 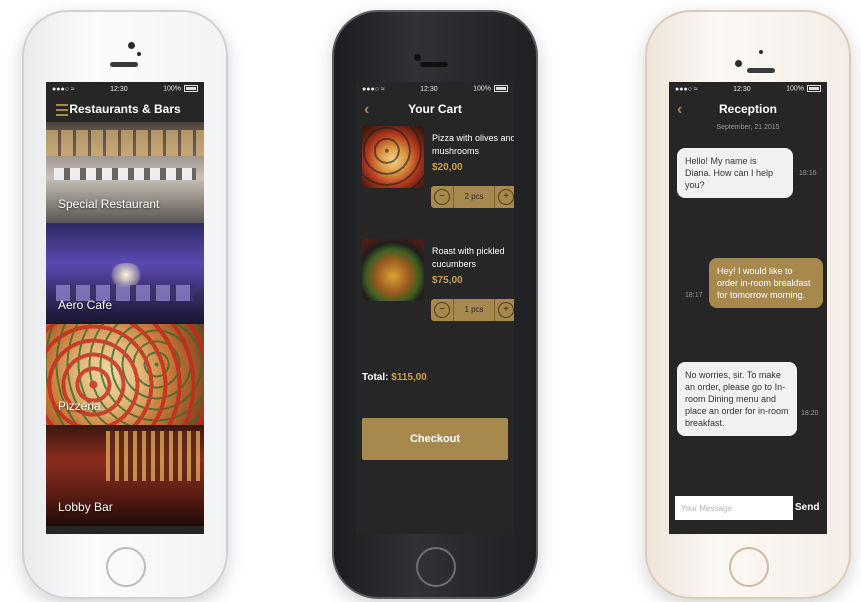 I want to click on restaurant-label: Aero Cafe, so click(x=85, y=305).